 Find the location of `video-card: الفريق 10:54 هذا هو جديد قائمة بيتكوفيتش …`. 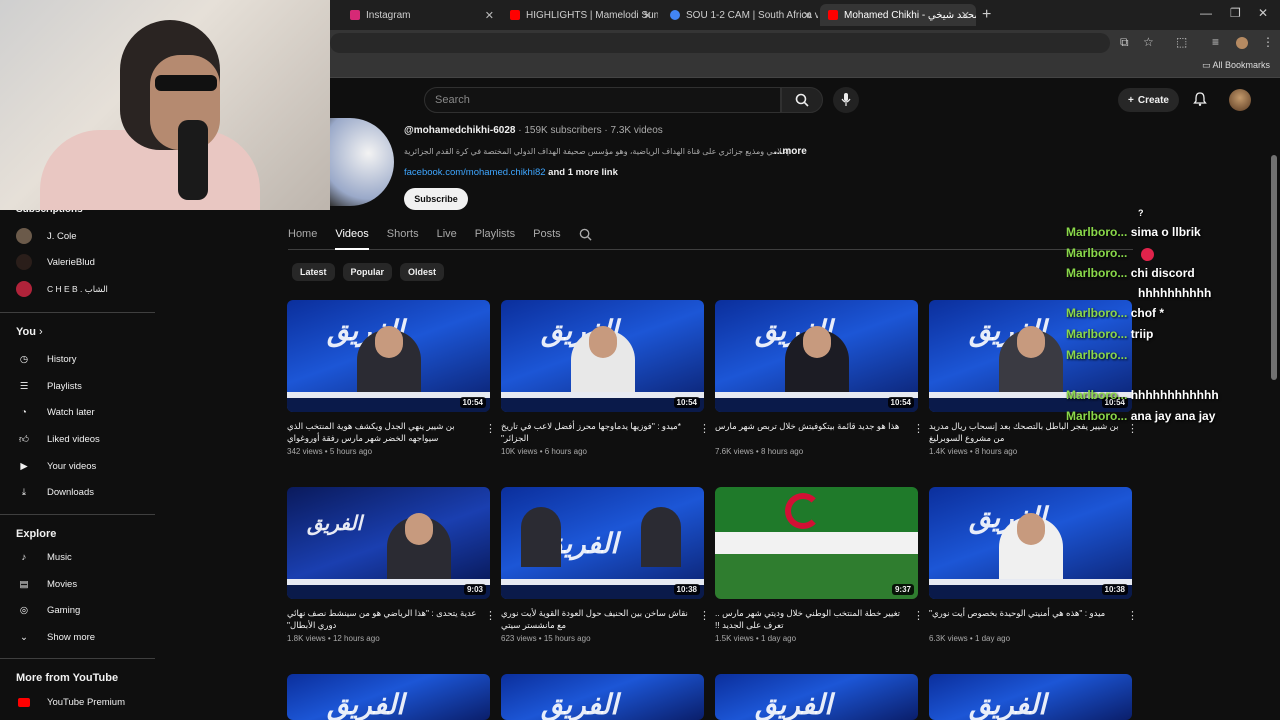

video-card: الفريق 10:54 هذا هو جديد قائمة بيتكوفيتش … is located at coordinates (819, 378).